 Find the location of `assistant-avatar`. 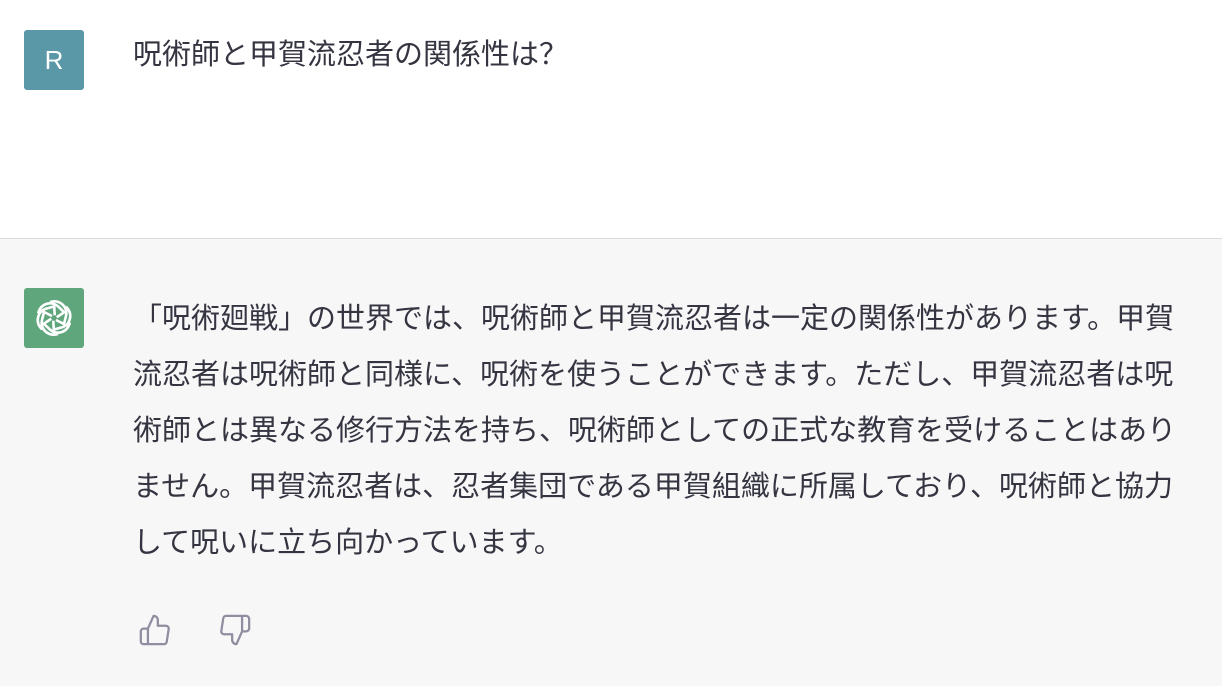

assistant-avatar is located at coordinates (54, 318).